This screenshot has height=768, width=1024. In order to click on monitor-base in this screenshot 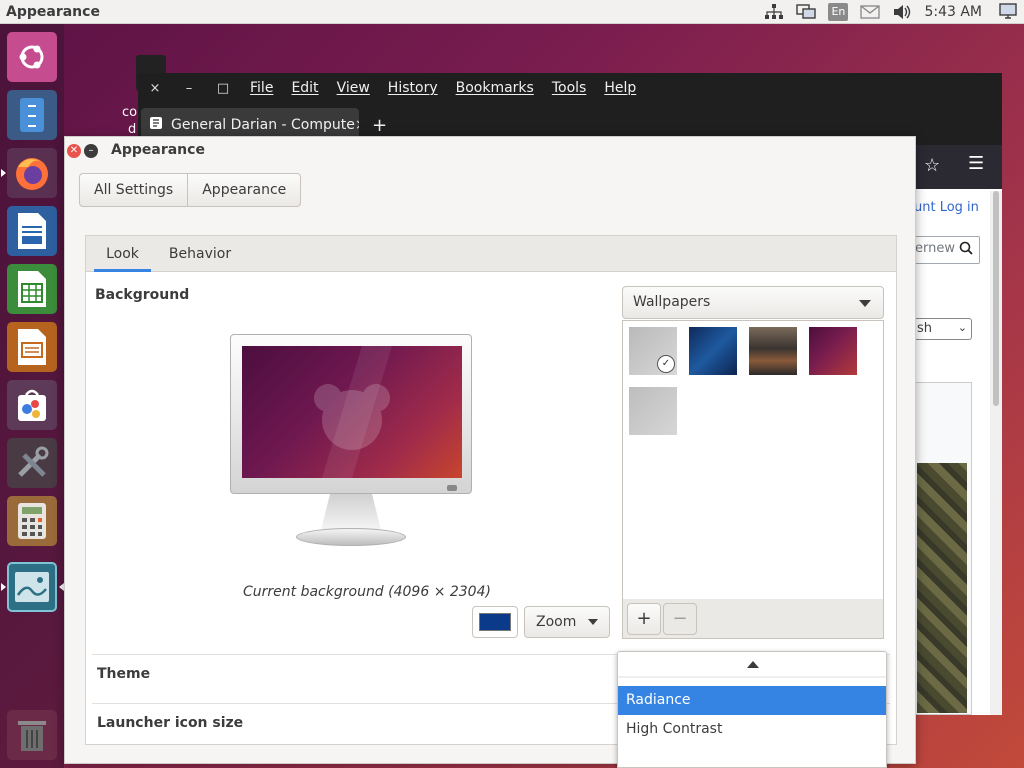, I will do `click(351, 537)`.